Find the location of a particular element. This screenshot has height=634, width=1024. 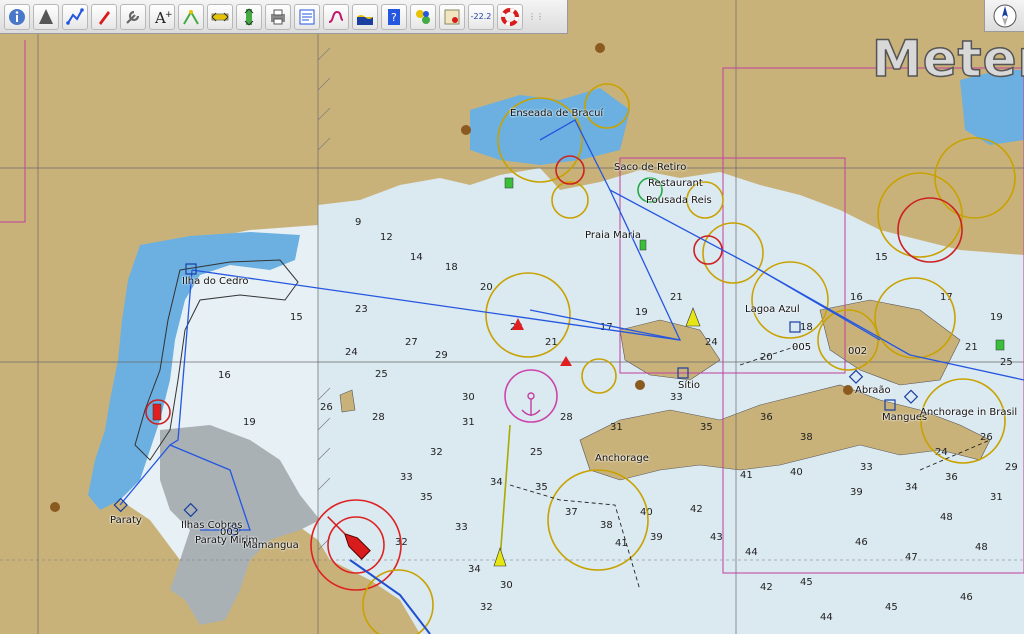

settings-button is located at coordinates (133, 16).